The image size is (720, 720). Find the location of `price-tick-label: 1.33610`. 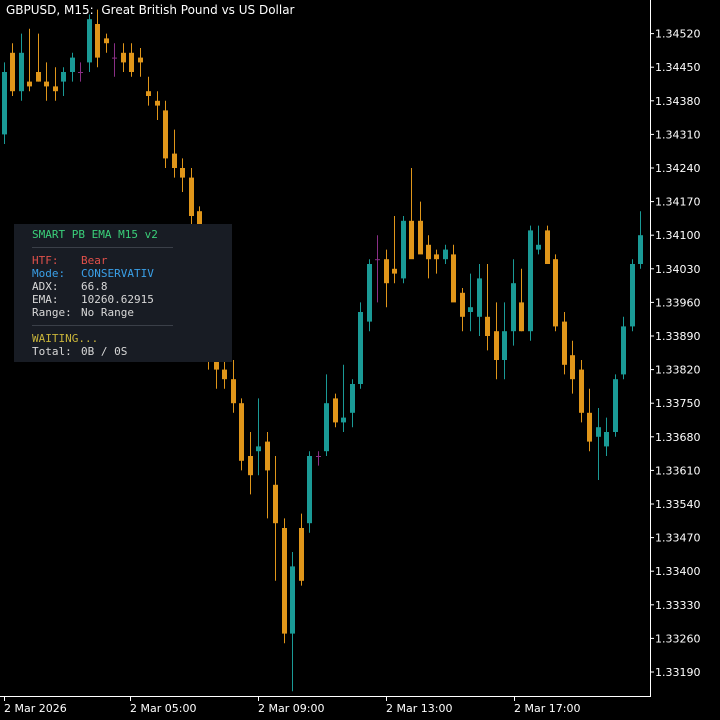

price-tick-label: 1.33610 is located at coordinates (678, 470).